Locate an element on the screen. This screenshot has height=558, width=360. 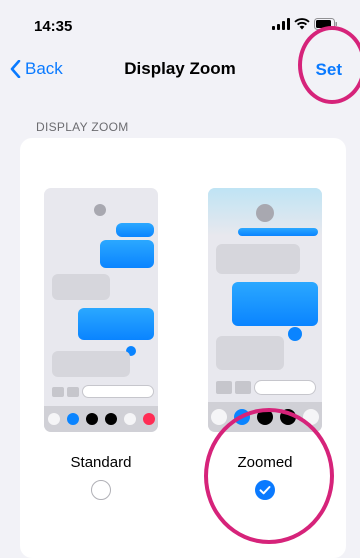
cellular-signal-icon is located at coordinates (281, 24).